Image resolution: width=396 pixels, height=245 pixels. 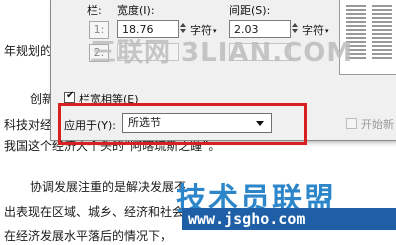 What do you see at coordinates (28, 51) in the screenshot?
I see `doc-line: 年规划的` at bounding box center [28, 51].